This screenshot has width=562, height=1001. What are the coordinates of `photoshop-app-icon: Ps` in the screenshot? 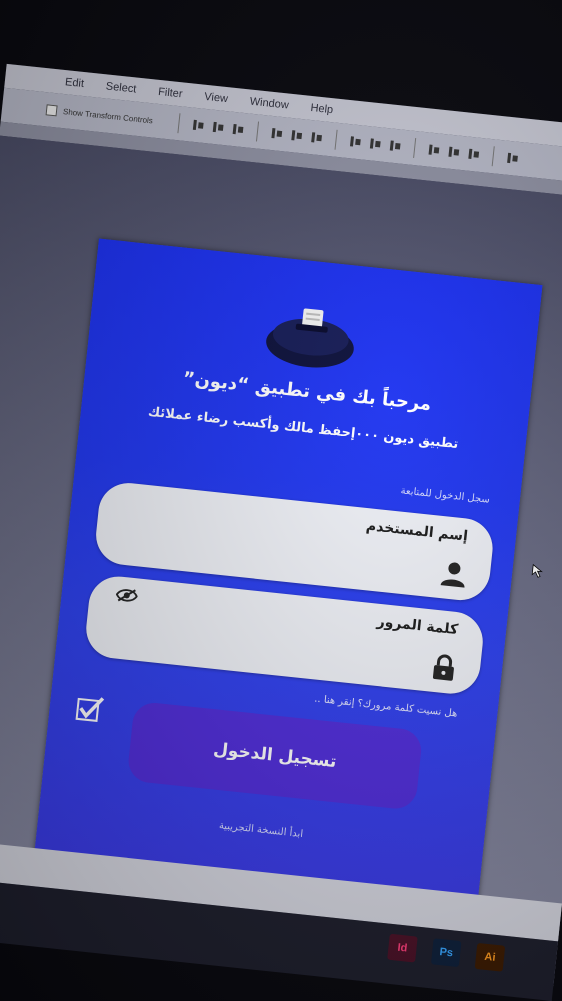 It's located at (446, 953).